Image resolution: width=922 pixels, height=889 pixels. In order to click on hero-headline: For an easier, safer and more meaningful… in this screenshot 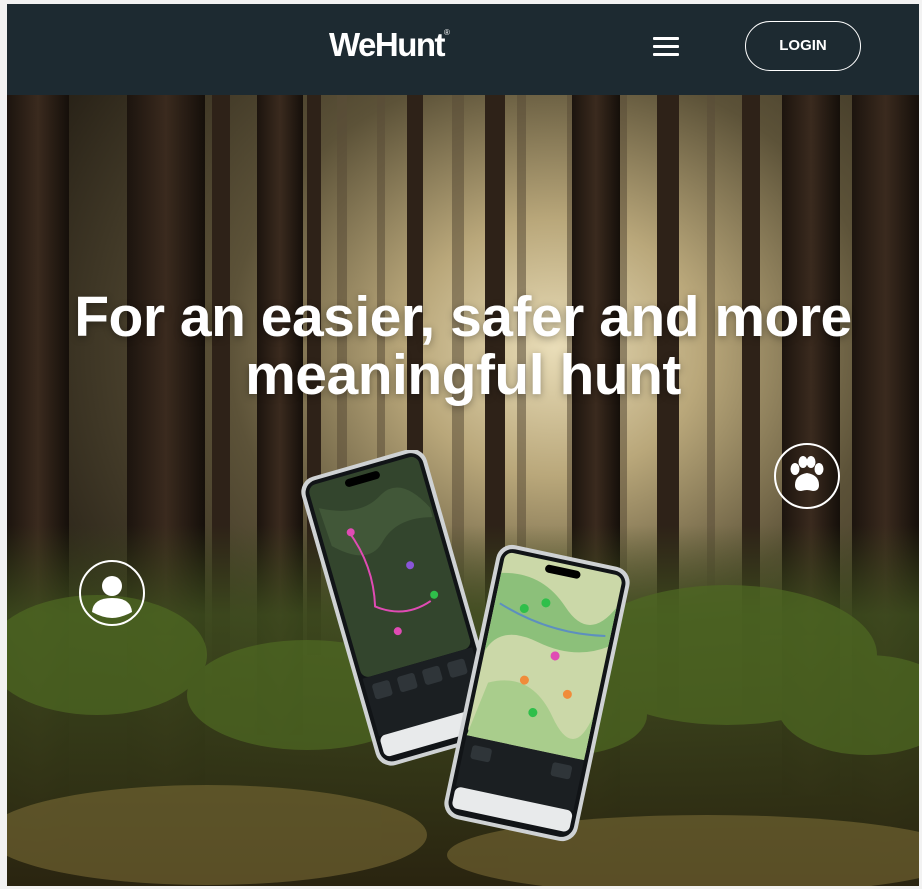, I will do `click(463, 346)`.